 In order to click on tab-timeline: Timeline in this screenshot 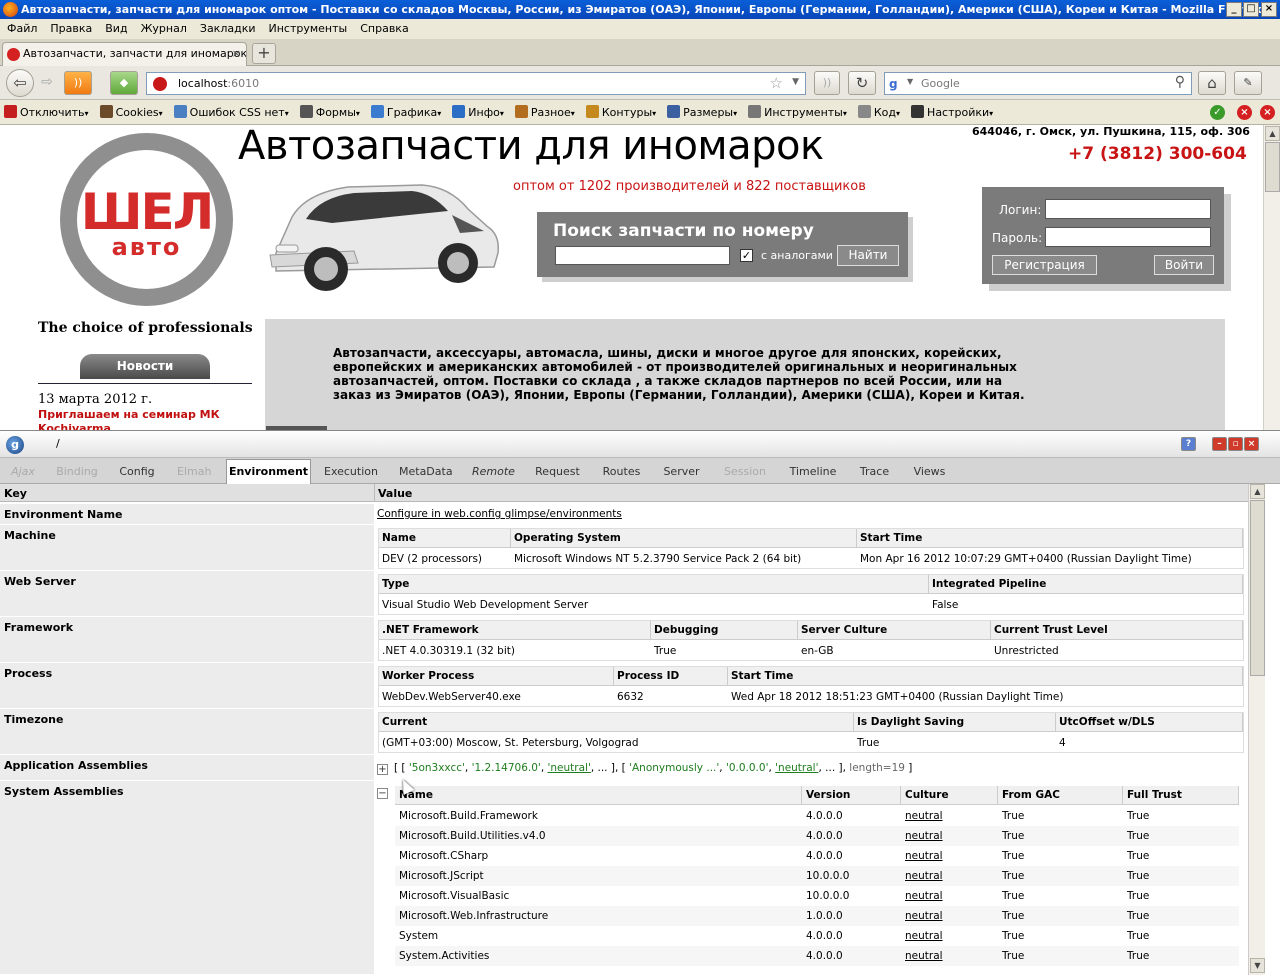, I will do `click(813, 473)`.